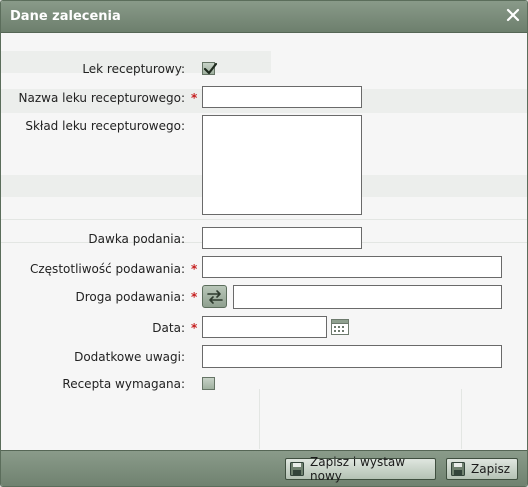  What do you see at coordinates (264, 17) in the screenshot?
I see `dialog-title-bar: Dane zalecenia` at bounding box center [264, 17].